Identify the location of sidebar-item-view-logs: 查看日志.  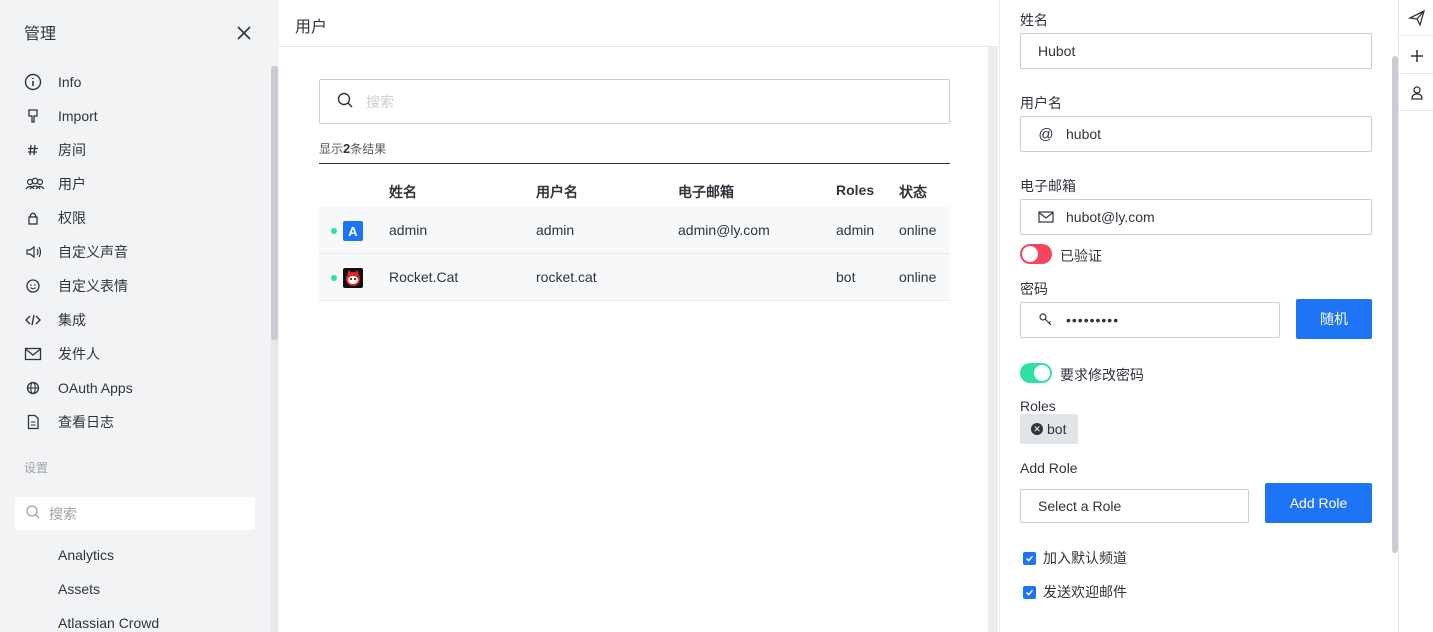
(144, 422).